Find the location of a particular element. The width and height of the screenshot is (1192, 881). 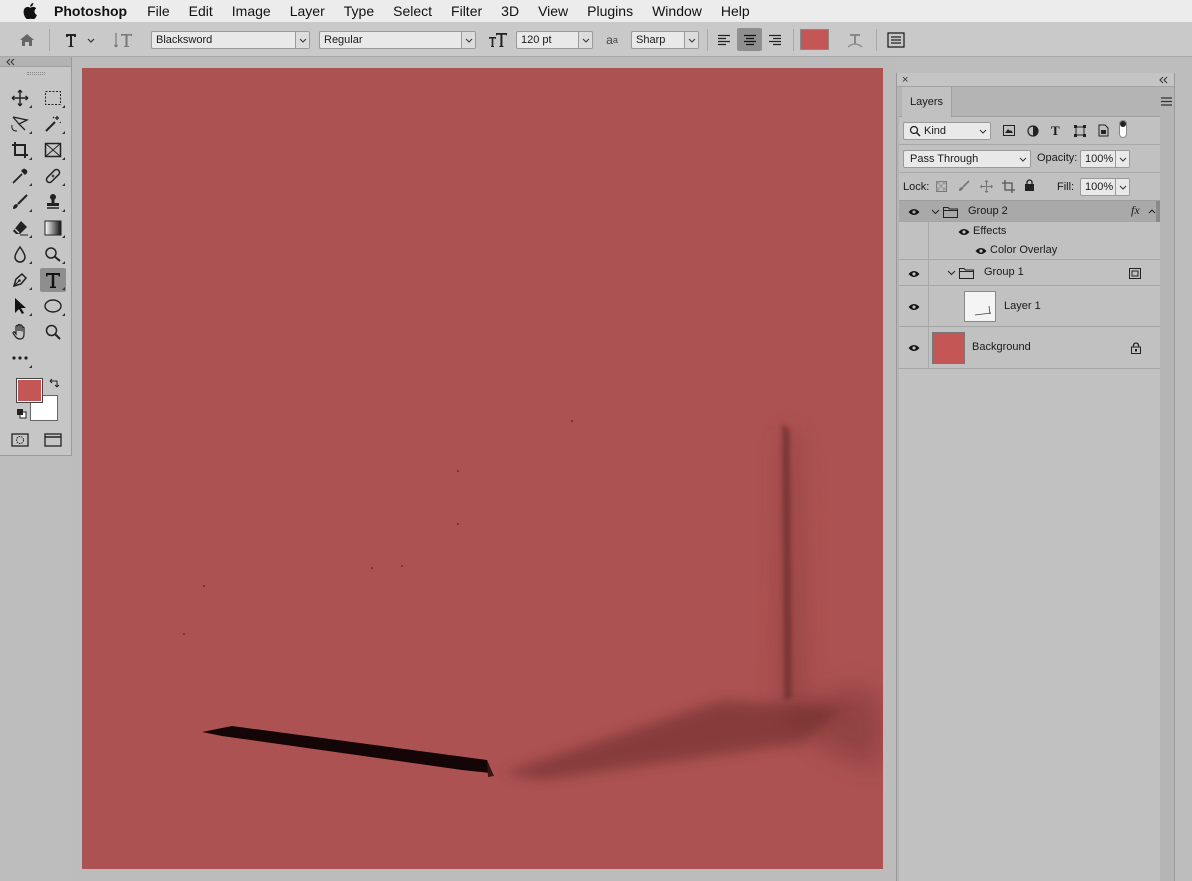

lock-transparent-icon is located at coordinates (941, 186).